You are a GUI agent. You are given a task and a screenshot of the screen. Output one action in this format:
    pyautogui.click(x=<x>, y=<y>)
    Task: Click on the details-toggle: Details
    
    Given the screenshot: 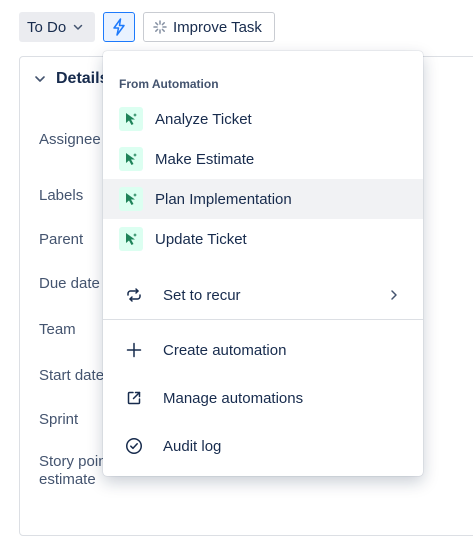 What is the action you would take?
    pyautogui.click(x=70, y=79)
    